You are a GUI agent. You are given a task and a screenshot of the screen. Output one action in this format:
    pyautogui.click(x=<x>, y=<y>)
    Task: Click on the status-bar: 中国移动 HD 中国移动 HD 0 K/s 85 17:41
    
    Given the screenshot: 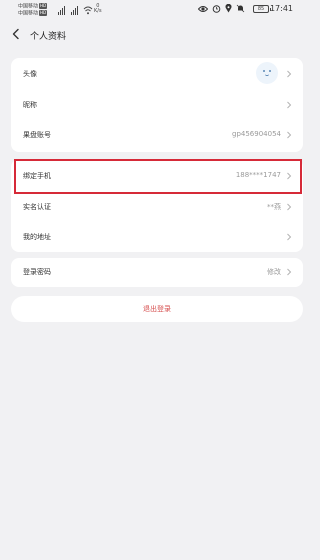 What is the action you would take?
    pyautogui.click(x=157, y=11)
    